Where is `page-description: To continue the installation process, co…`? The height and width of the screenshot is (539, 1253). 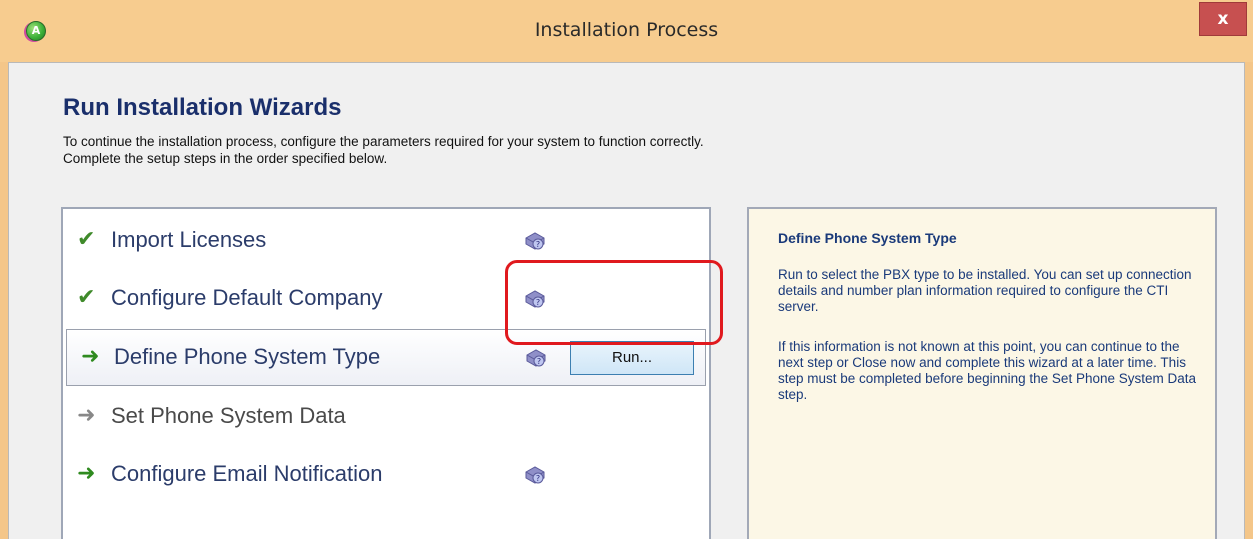
page-description: To continue the installation process, co… is located at coordinates (383, 150).